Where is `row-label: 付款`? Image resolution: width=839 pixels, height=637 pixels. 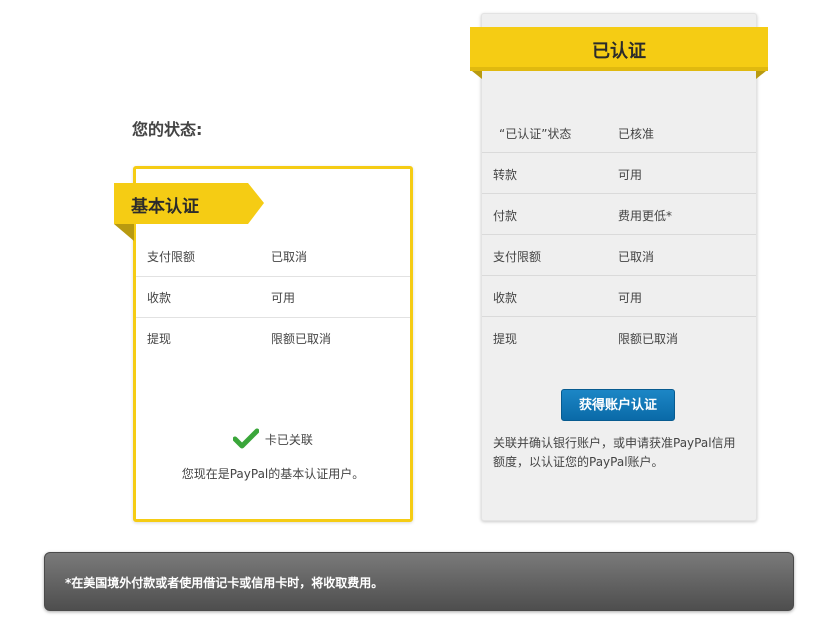 row-label: 付款 is located at coordinates (505, 216).